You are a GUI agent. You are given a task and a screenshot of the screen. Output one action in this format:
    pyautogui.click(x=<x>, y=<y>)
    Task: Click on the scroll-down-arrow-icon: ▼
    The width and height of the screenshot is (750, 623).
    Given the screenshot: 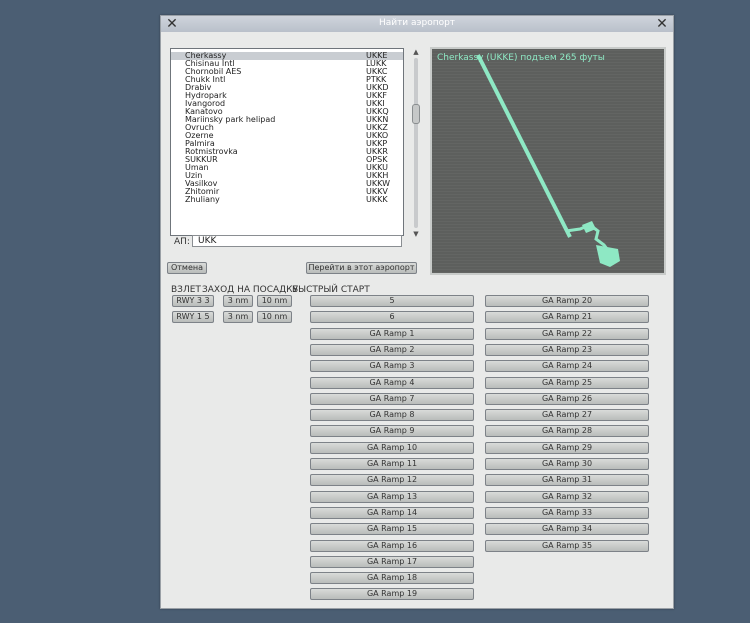 What is the action you would take?
    pyautogui.click(x=416, y=234)
    